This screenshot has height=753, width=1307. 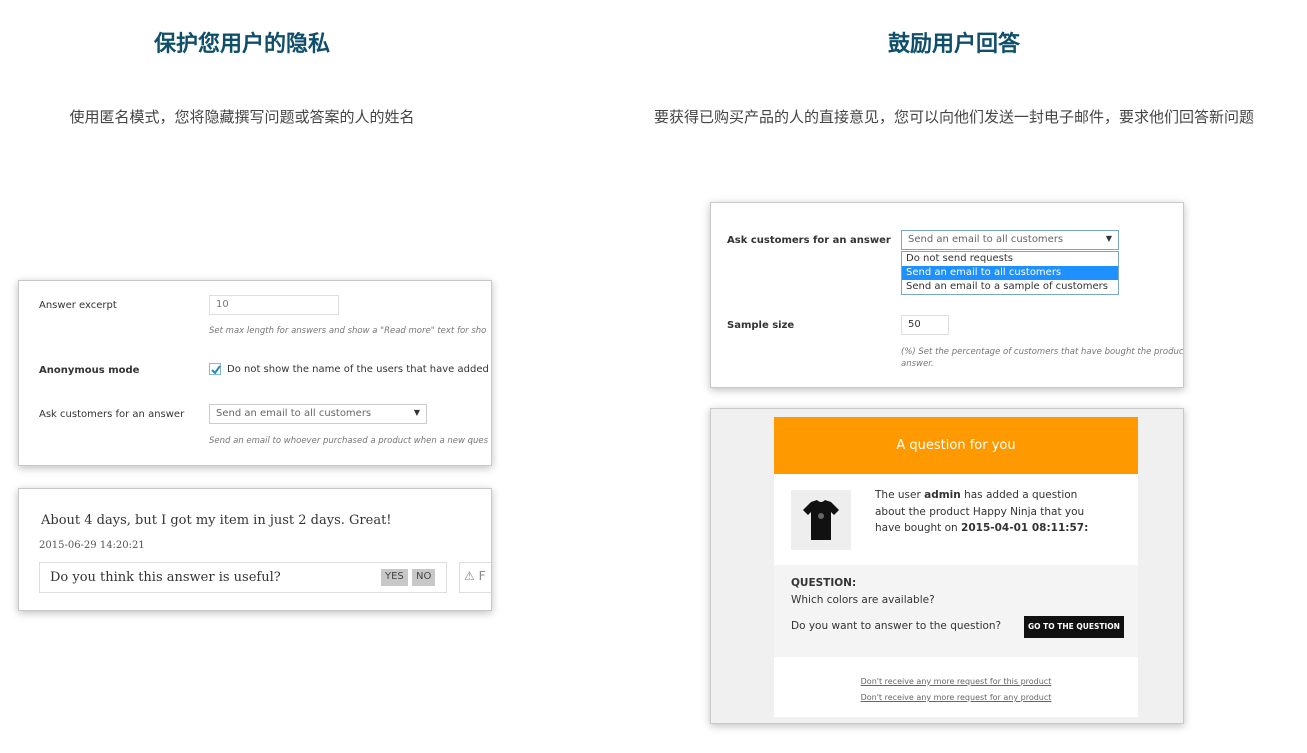 I want to click on left-section-description: 使用匿名模式，您将隐藏撰写问题或答案的人的姓名, so click(x=242, y=117).